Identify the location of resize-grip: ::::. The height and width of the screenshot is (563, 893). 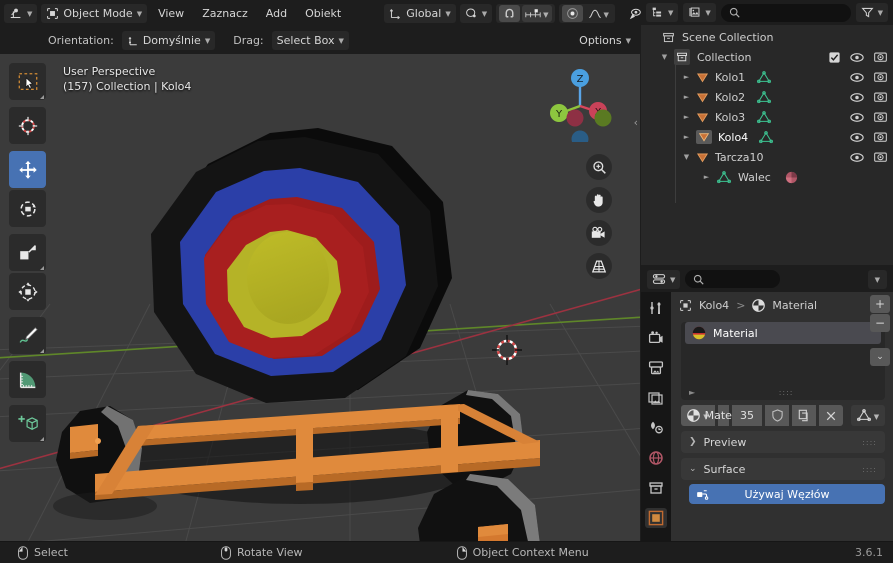
(786, 392).